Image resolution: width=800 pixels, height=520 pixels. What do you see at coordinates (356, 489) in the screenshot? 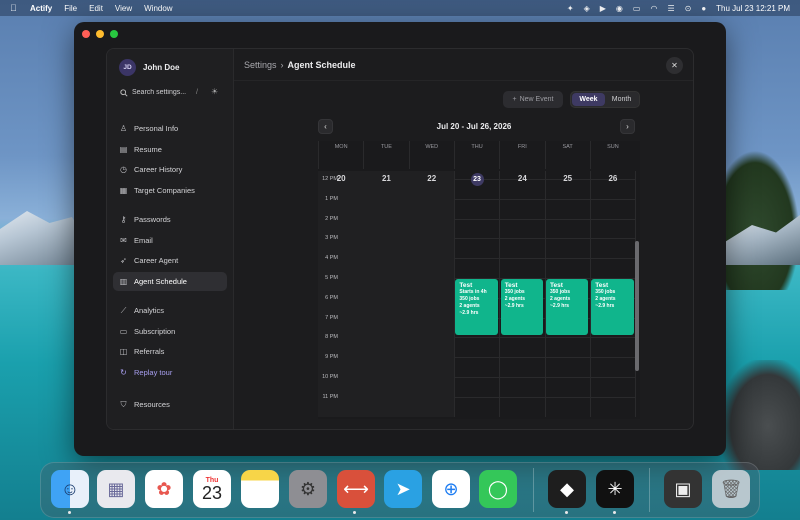
I see `remote-desktop-icon: ⟷` at bounding box center [356, 489].